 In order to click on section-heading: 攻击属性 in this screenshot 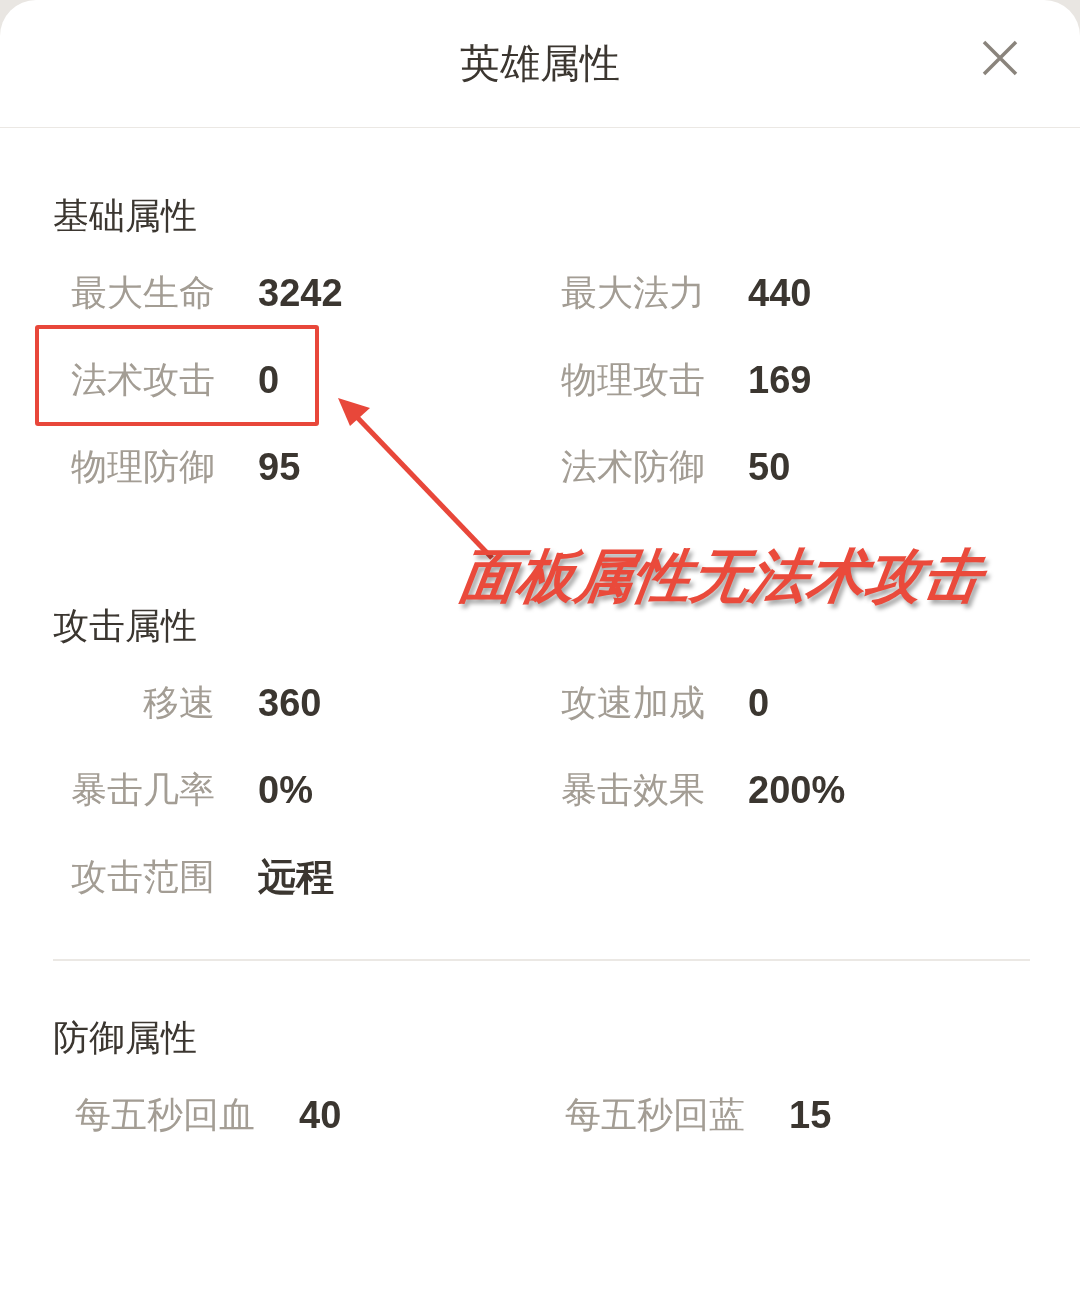, I will do `click(125, 626)`.